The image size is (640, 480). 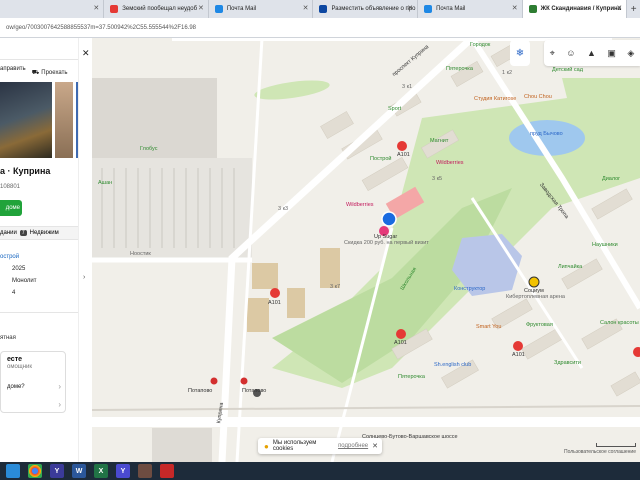 I want to click on route-action: аправить, so click(x=13, y=73).